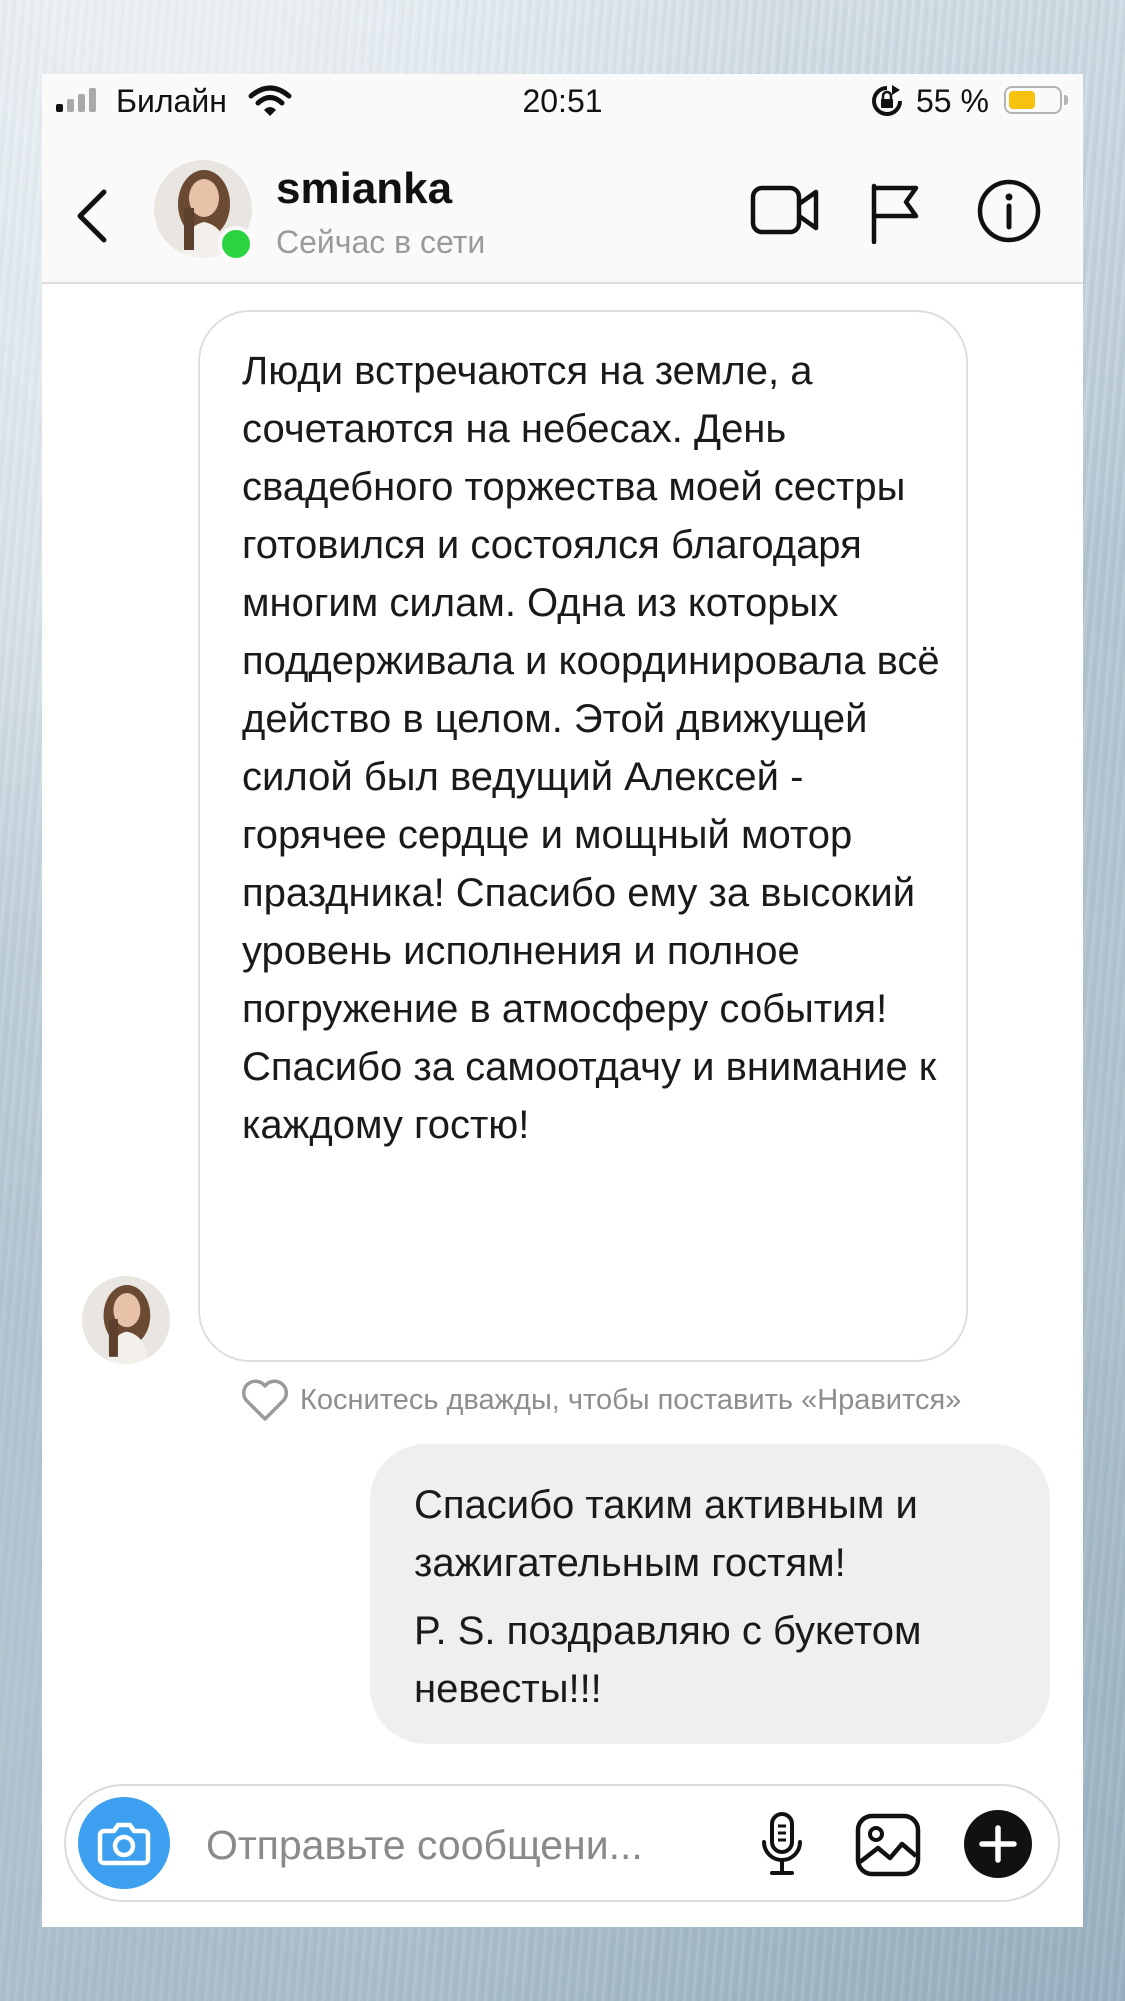  I want to click on chat-username: smianka, so click(364, 189).